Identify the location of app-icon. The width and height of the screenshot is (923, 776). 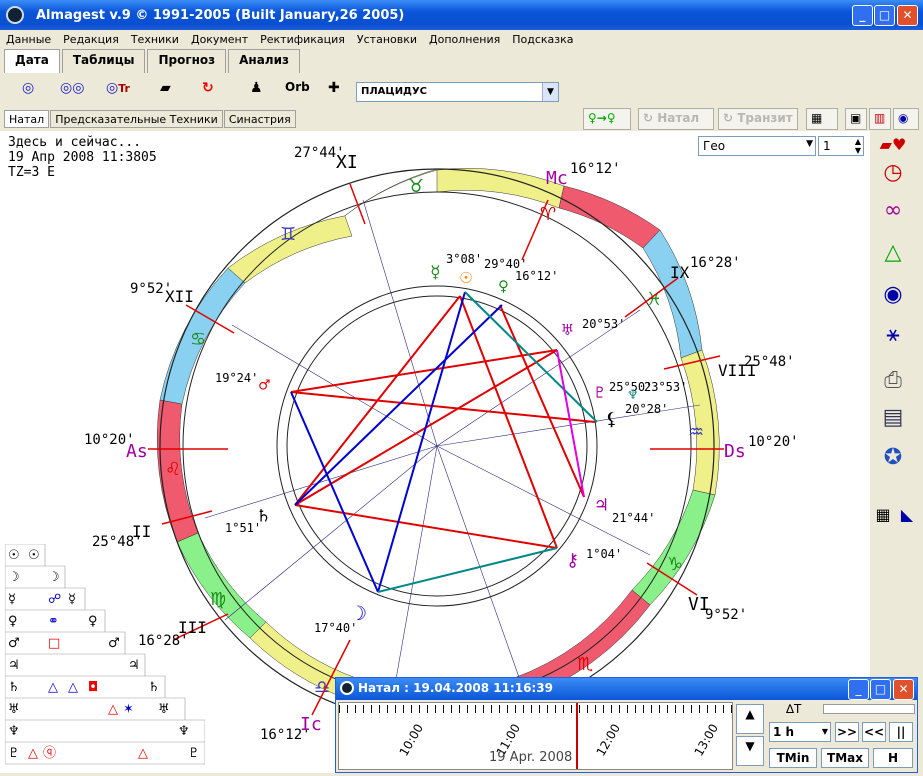
(347, 688).